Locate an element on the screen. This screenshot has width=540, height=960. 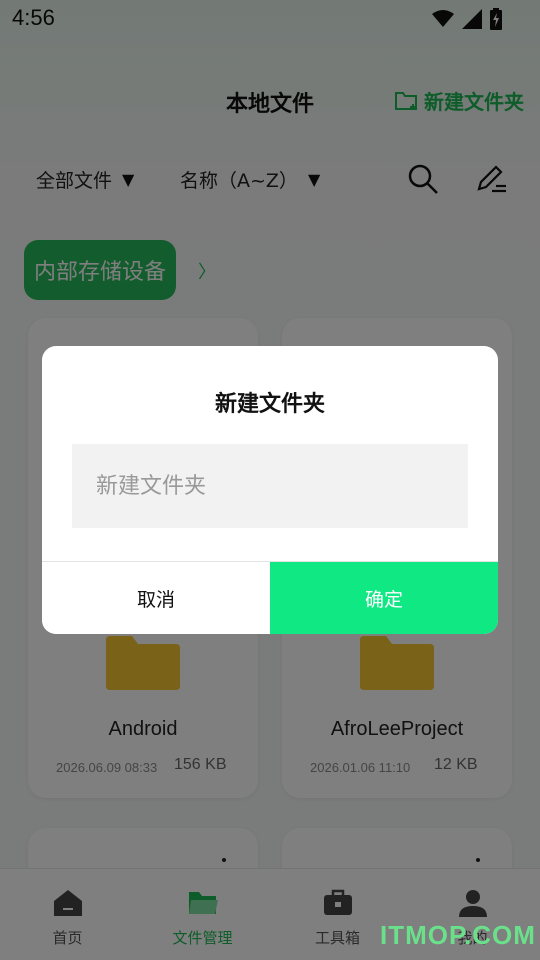
confirm-button: 确定 is located at coordinates (384, 598).